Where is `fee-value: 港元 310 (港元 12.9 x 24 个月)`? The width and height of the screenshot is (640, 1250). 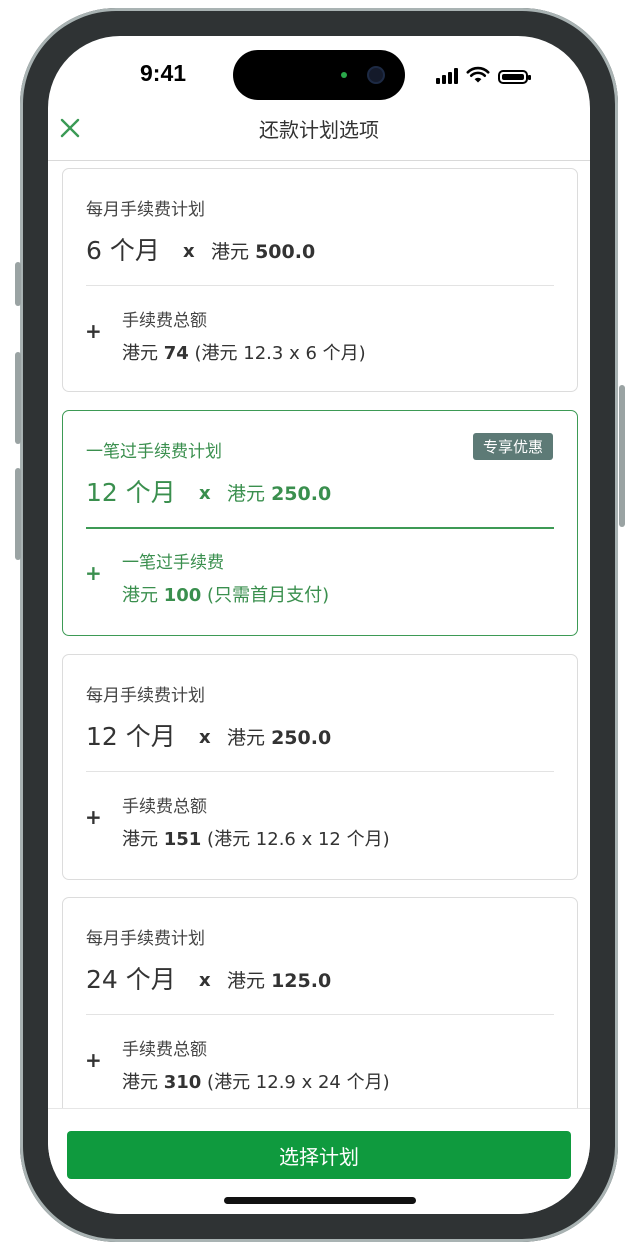
fee-value: 港元 310 (港元 12.9 x 24 个月) is located at coordinates (256, 1081).